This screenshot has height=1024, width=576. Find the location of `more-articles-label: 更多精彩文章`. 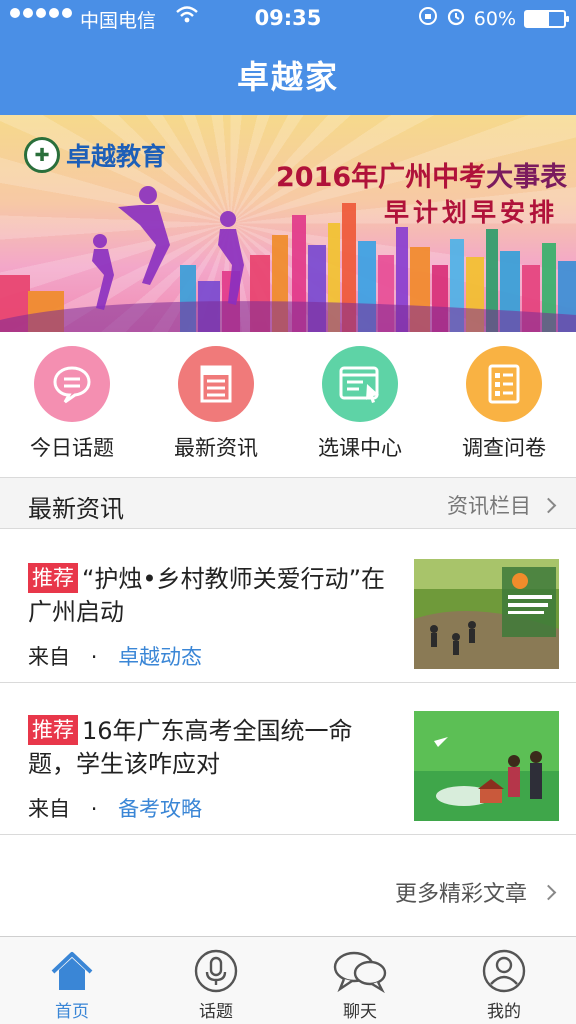

more-articles-label: 更多精彩文章 is located at coordinates (460, 894).